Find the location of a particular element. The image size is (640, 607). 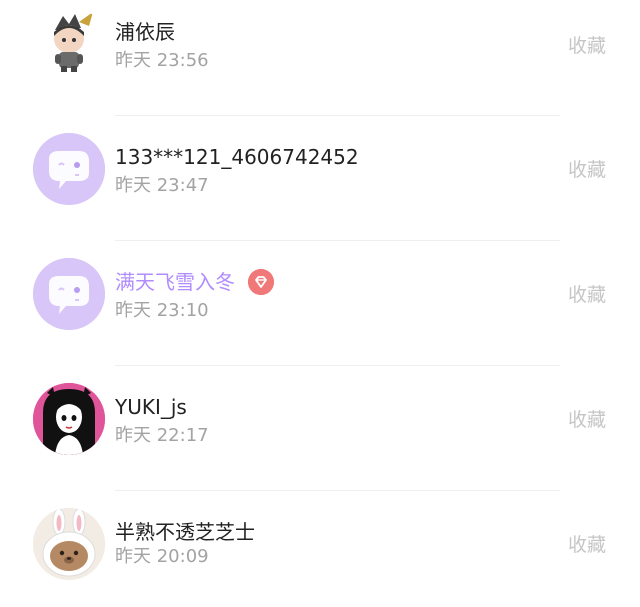

bunny-hood-bear-avatar is located at coordinates (69, 544).